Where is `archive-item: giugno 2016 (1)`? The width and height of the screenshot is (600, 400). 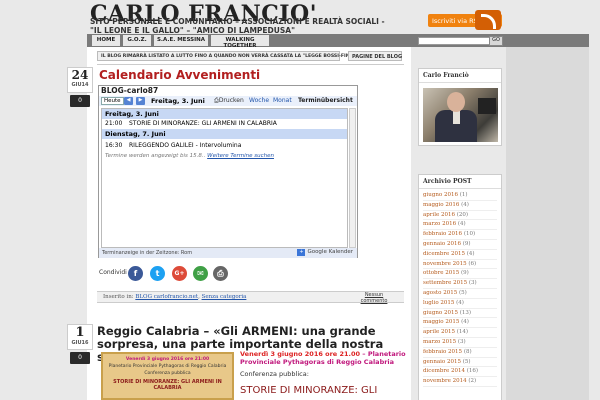
archive-item: giugno 2016 (1) is located at coordinates (460, 196).